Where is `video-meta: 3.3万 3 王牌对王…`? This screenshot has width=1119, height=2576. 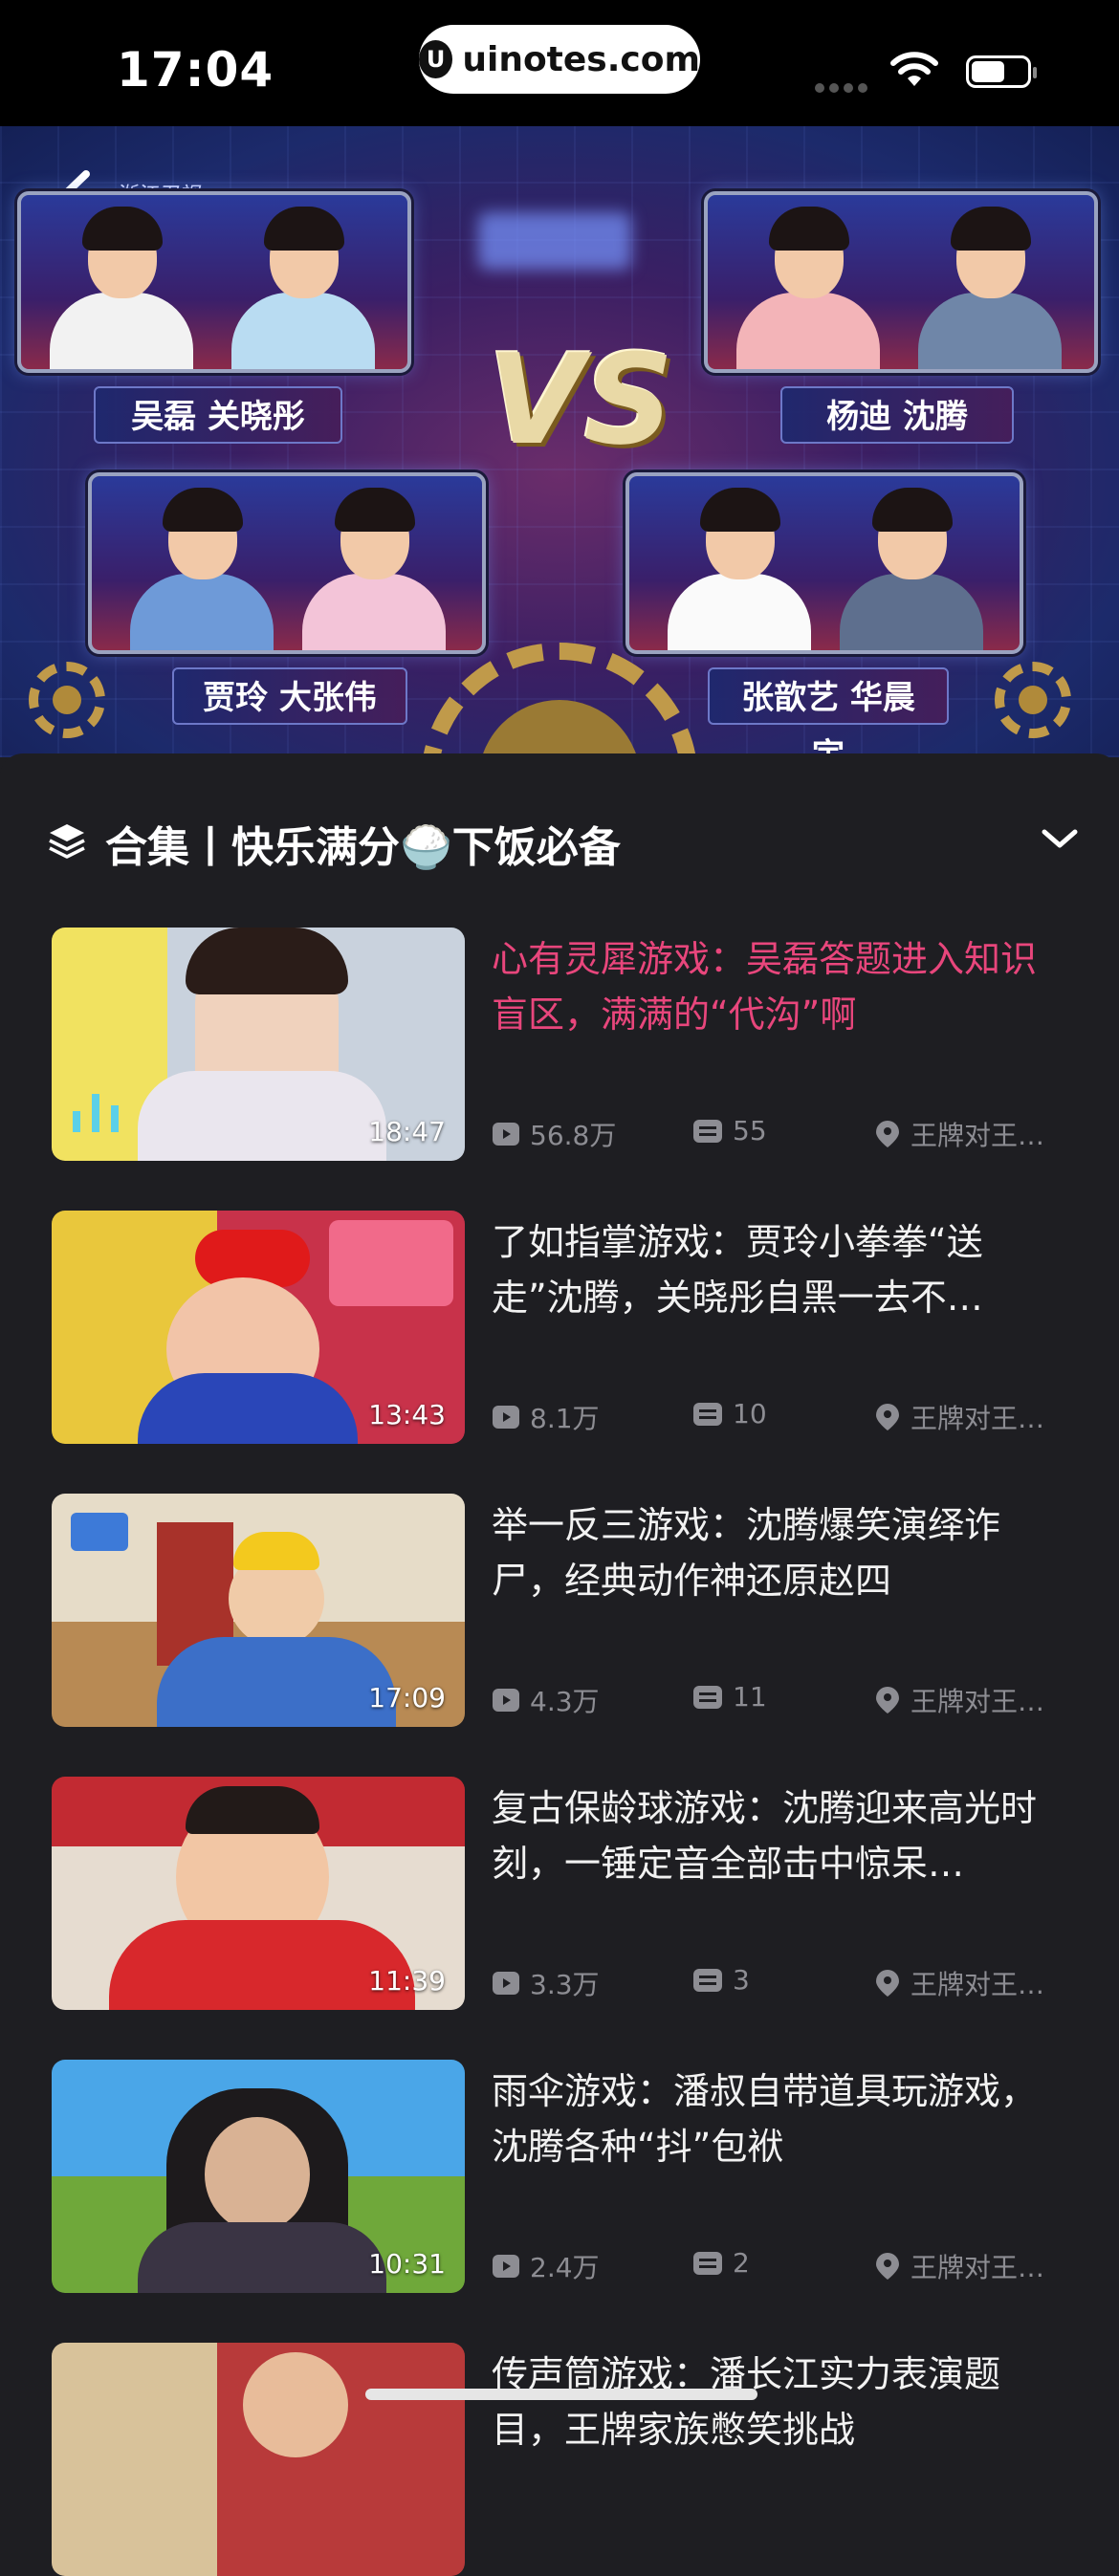
video-meta: 3.3万 3 王牌对王… is located at coordinates (780, 1983).